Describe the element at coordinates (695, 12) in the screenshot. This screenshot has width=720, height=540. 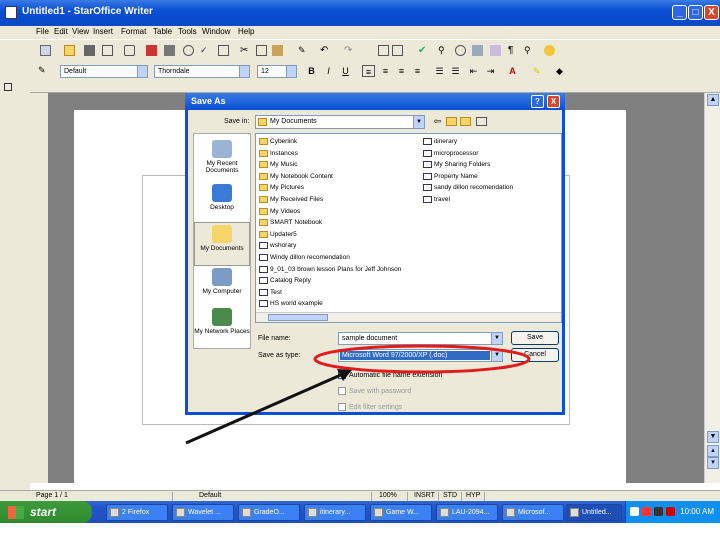
I see `maximize-button: □` at that location.